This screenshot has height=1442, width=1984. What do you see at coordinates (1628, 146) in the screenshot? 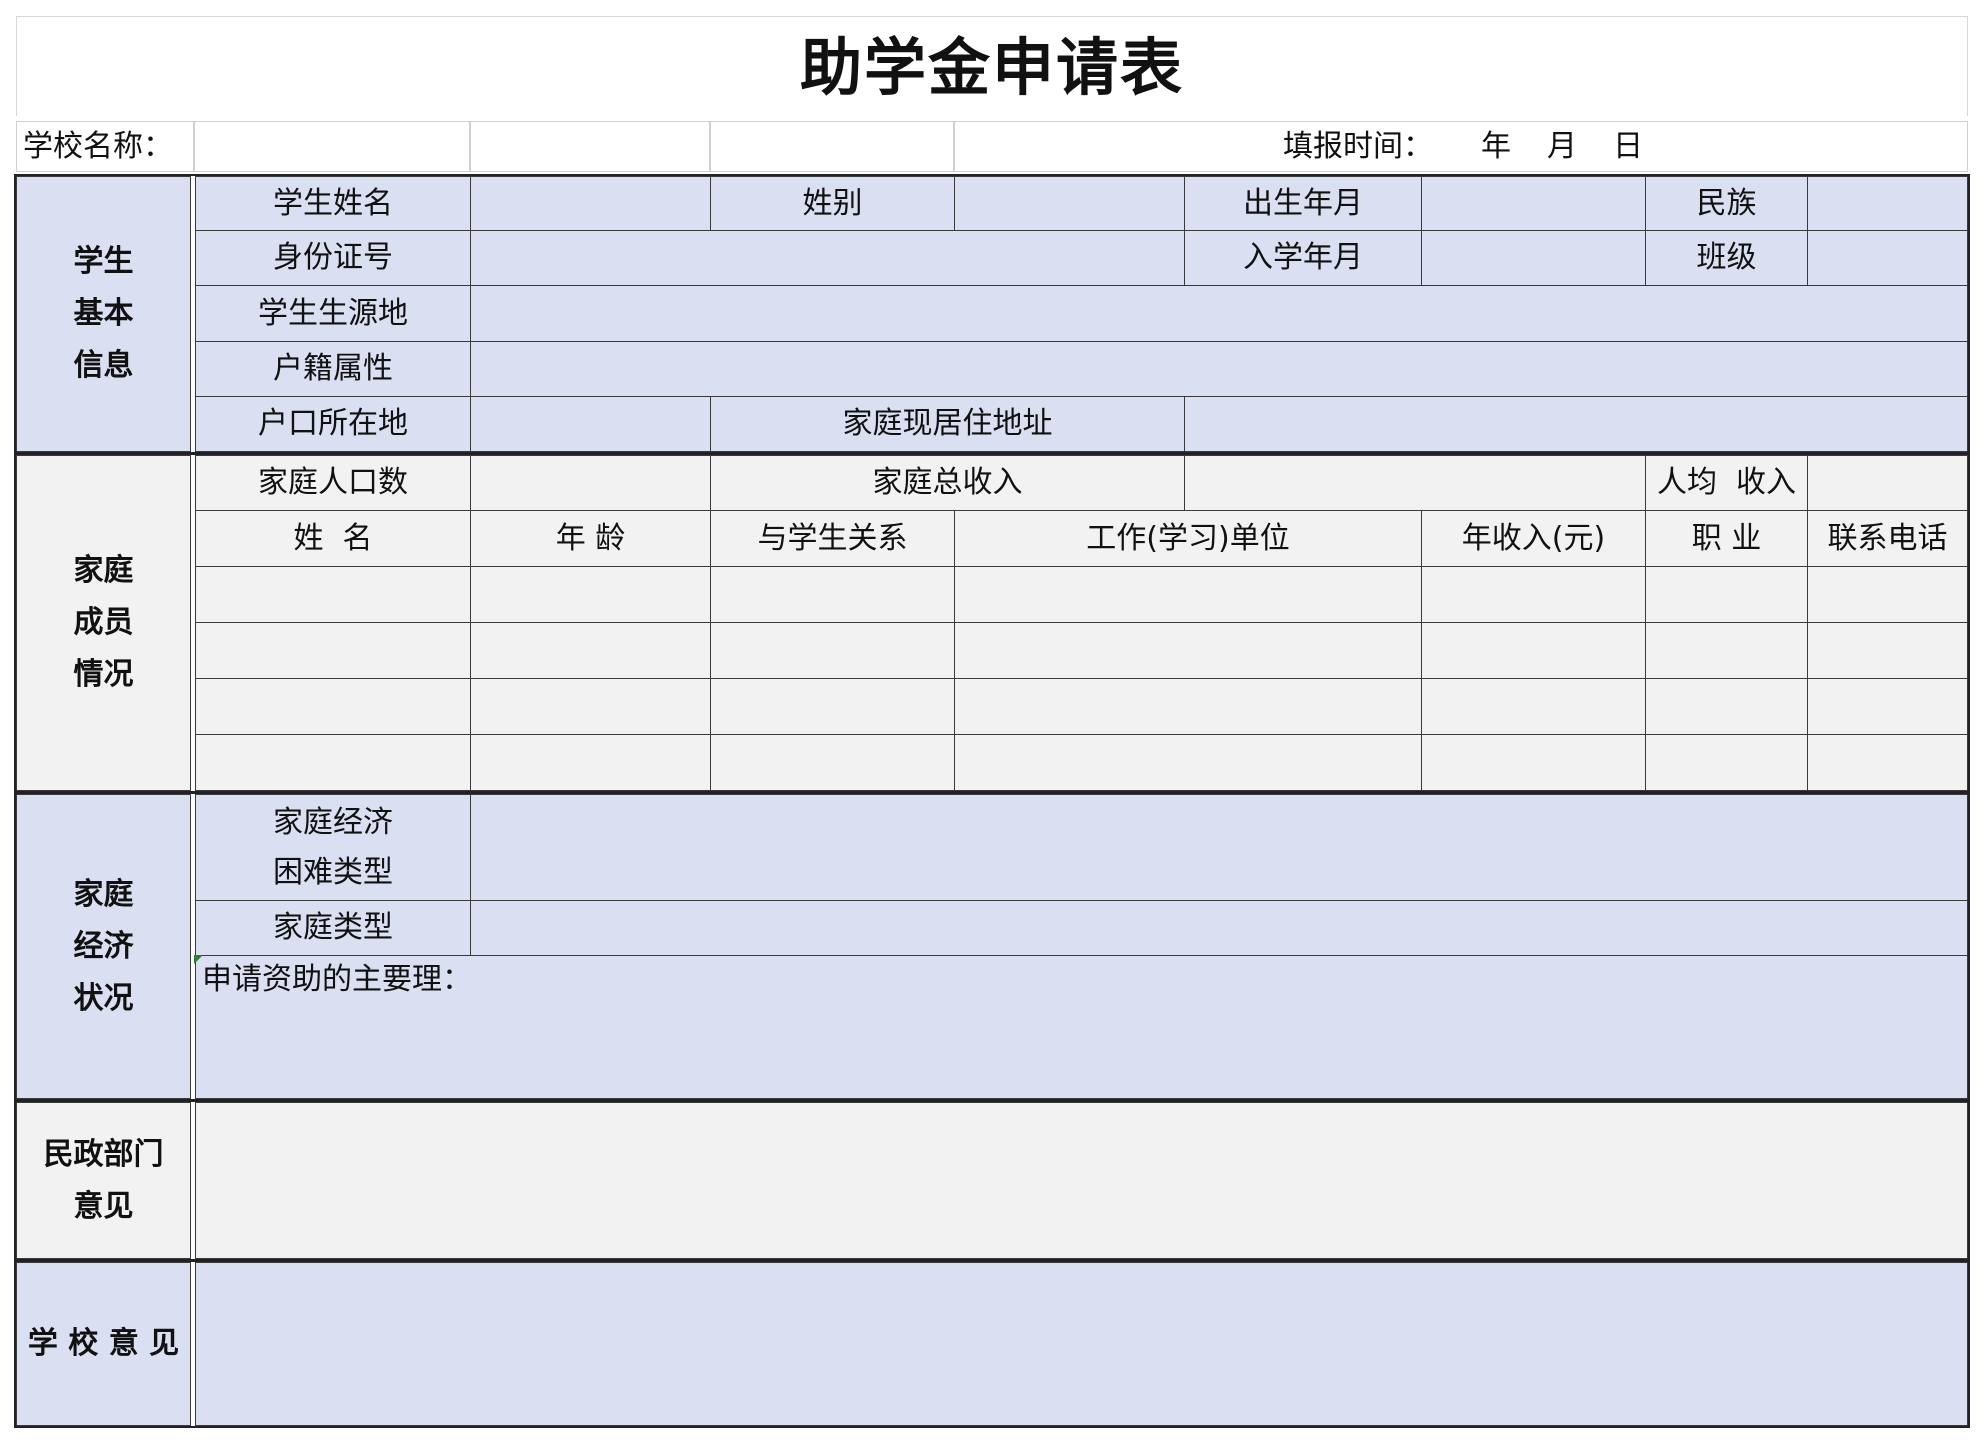
I see `date-day-label: 日` at bounding box center [1628, 146].